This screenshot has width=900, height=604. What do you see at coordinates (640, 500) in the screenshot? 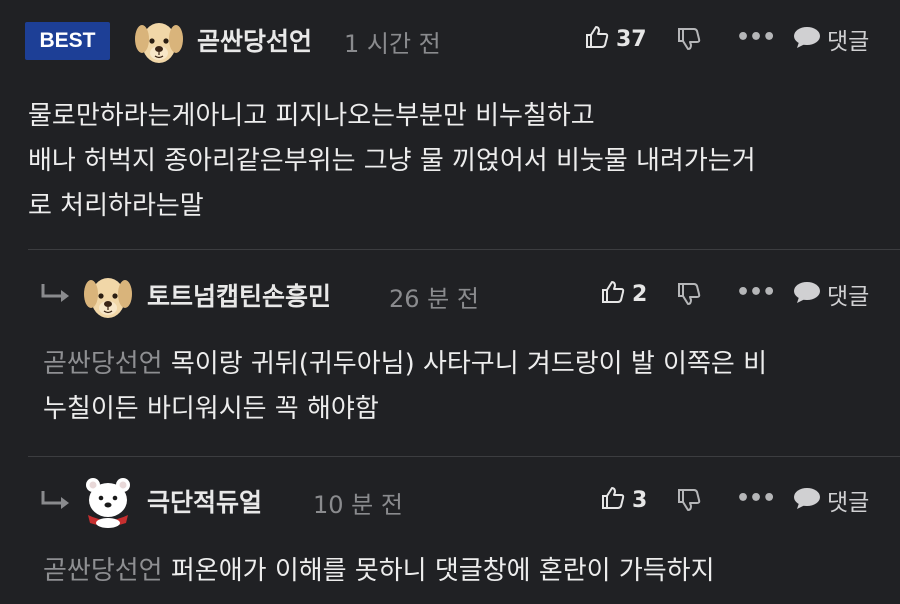
I see `like-count: 3` at bounding box center [640, 500].